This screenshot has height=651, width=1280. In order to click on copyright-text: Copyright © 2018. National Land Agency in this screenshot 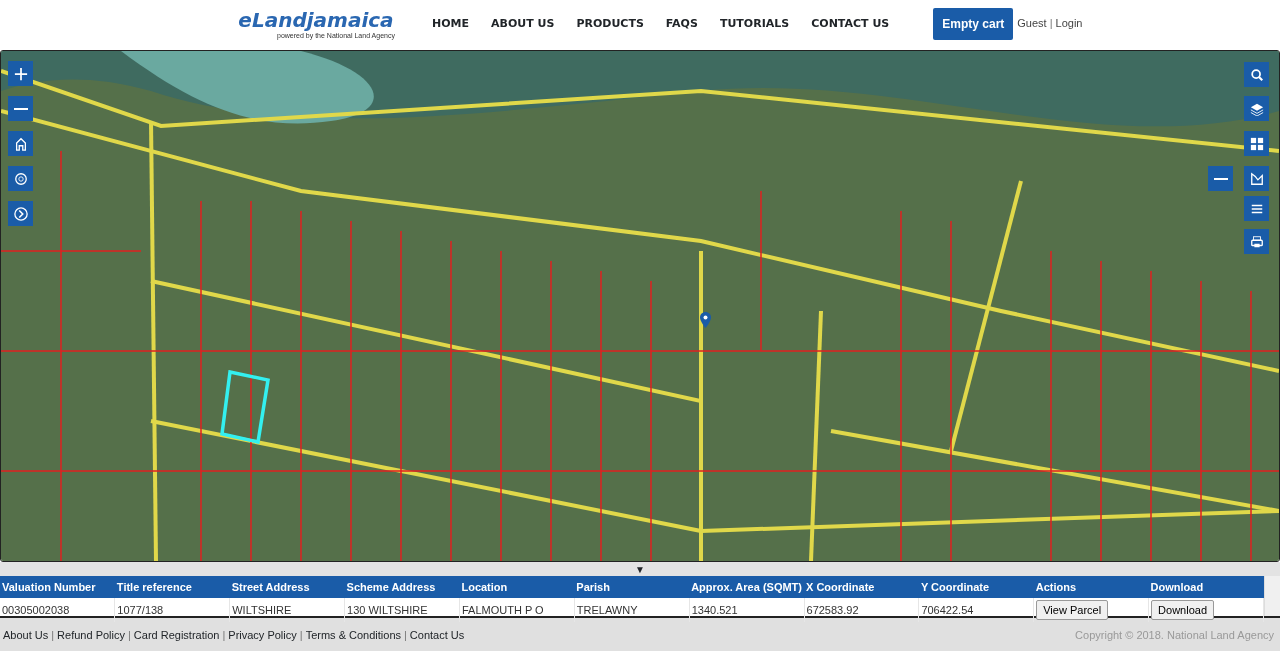, I will do `click(1174, 636)`.